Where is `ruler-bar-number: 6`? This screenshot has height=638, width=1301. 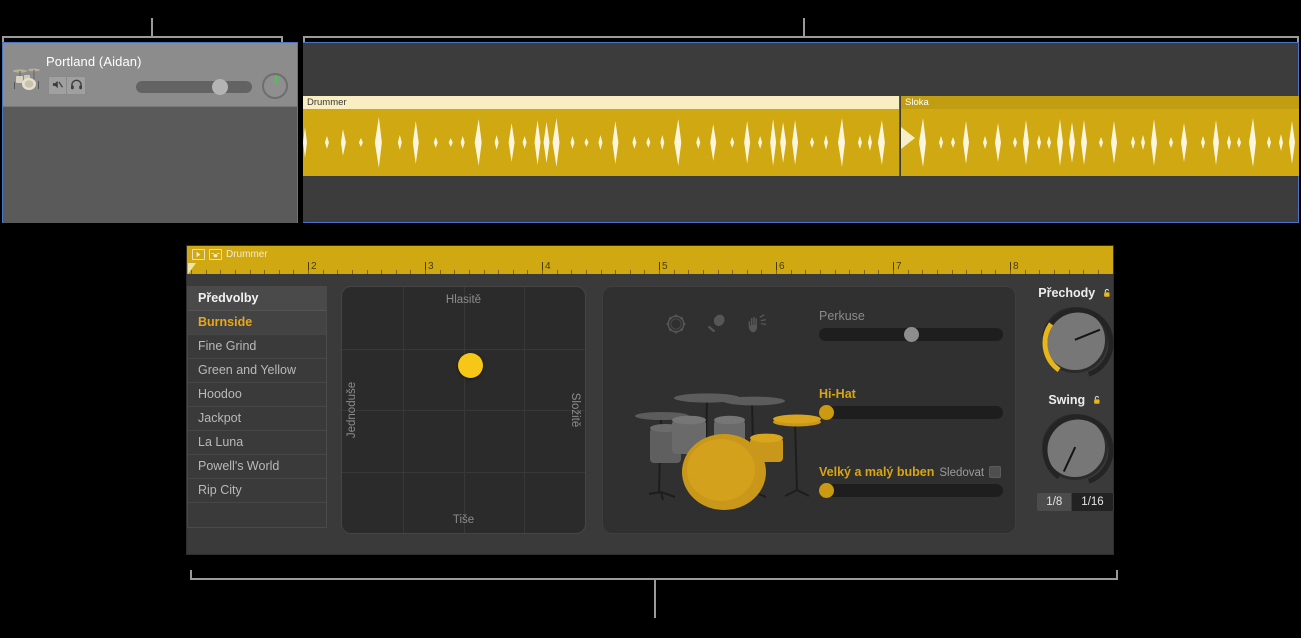 ruler-bar-number: 6 is located at coordinates (780, 267).